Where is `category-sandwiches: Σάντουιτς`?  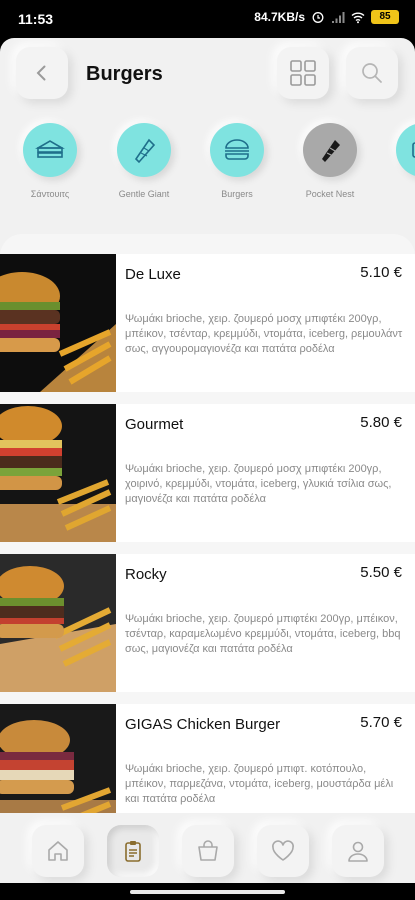 category-sandwiches: Σάντουιτς is located at coordinates (50, 161).